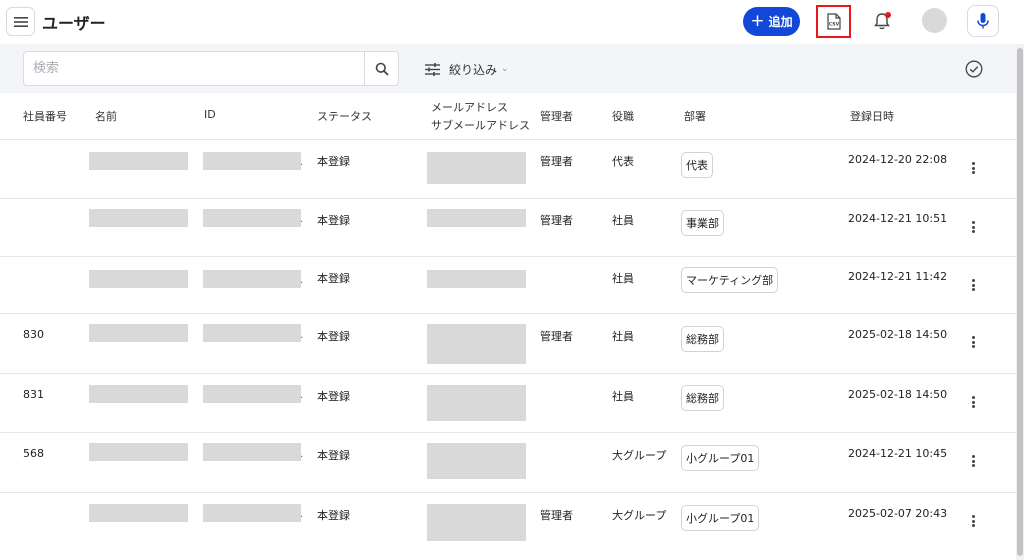 This screenshot has width=1024, height=560. Describe the element at coordinates (33, 453) in the screenshot. I see `emp-no-cell: 568` at that location.